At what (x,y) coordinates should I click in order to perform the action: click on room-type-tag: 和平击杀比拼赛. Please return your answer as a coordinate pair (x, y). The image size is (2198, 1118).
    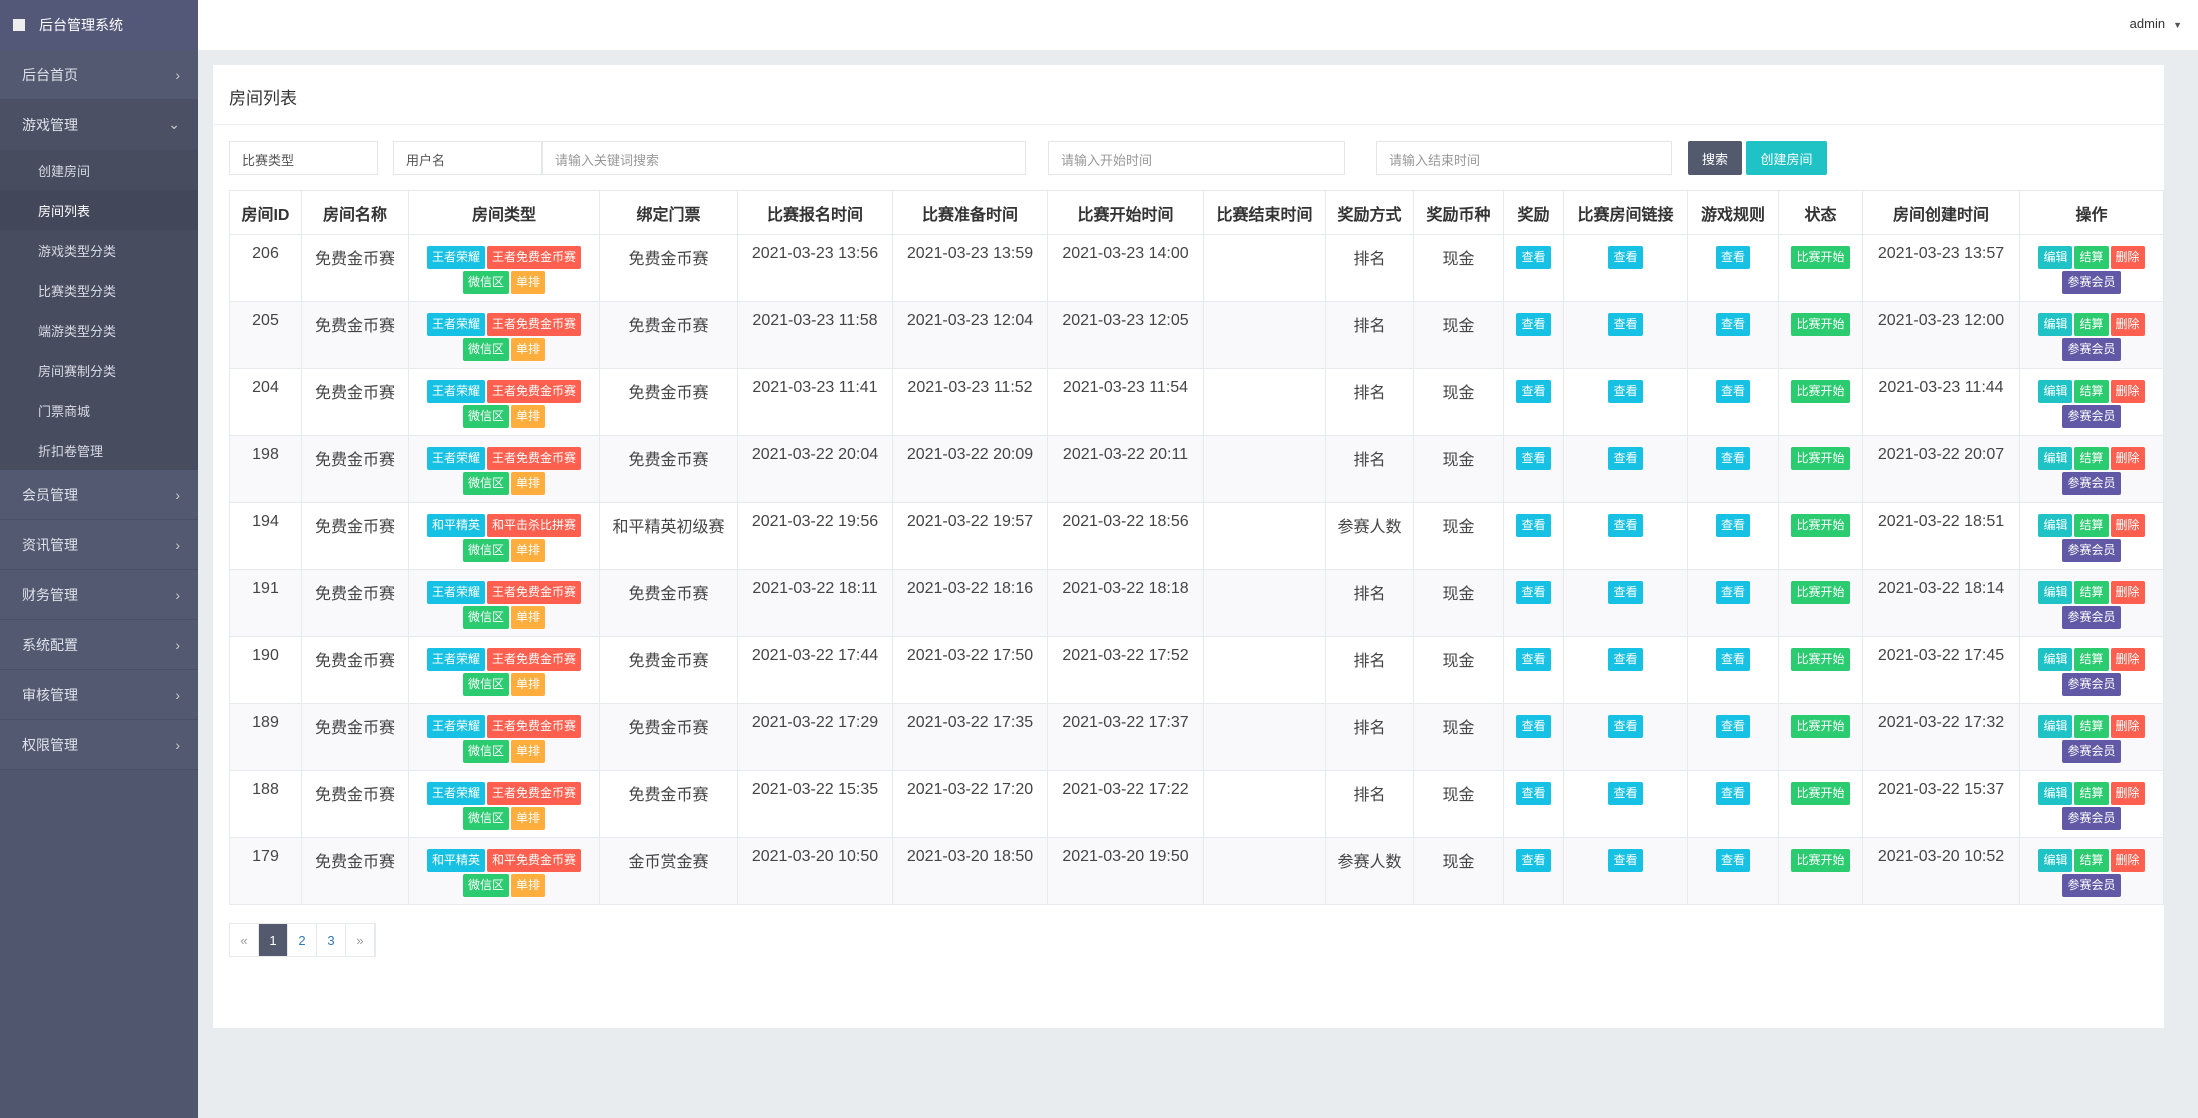
    Looking at the image, I should click on (534, 525).